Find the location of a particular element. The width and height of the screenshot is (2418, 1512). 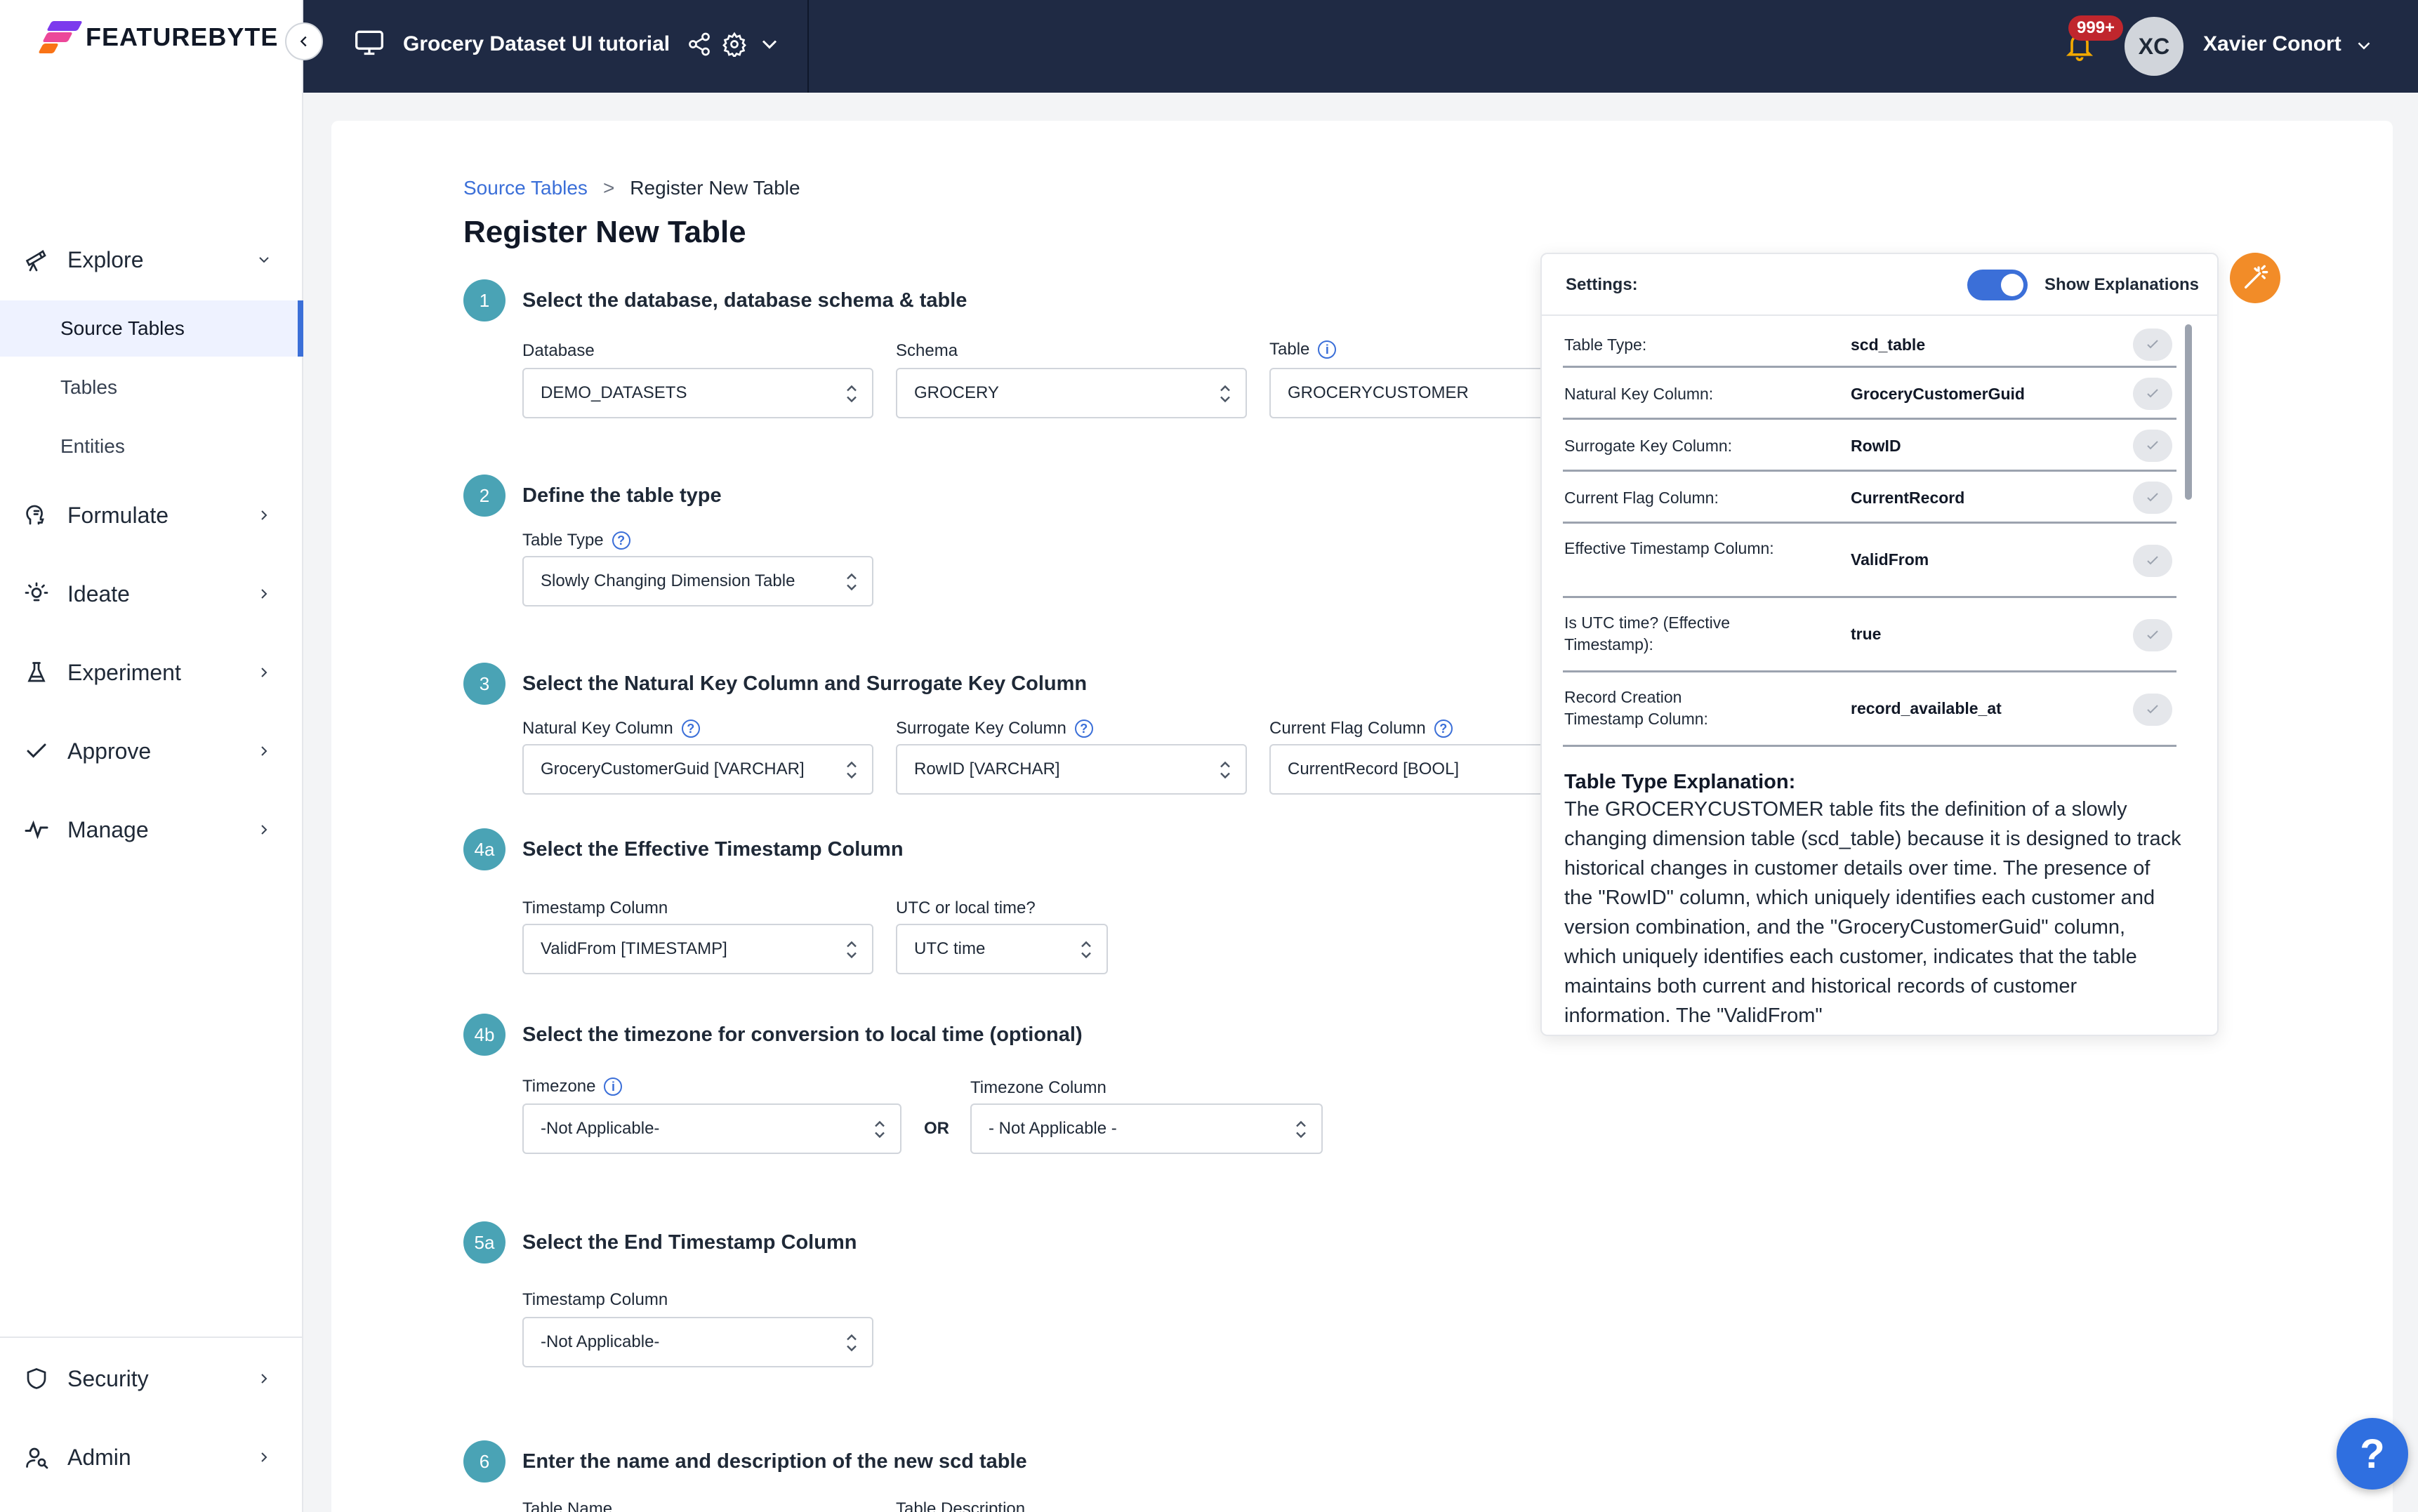

user-name: Xavier Conort is located at coordinates (2272, 44).